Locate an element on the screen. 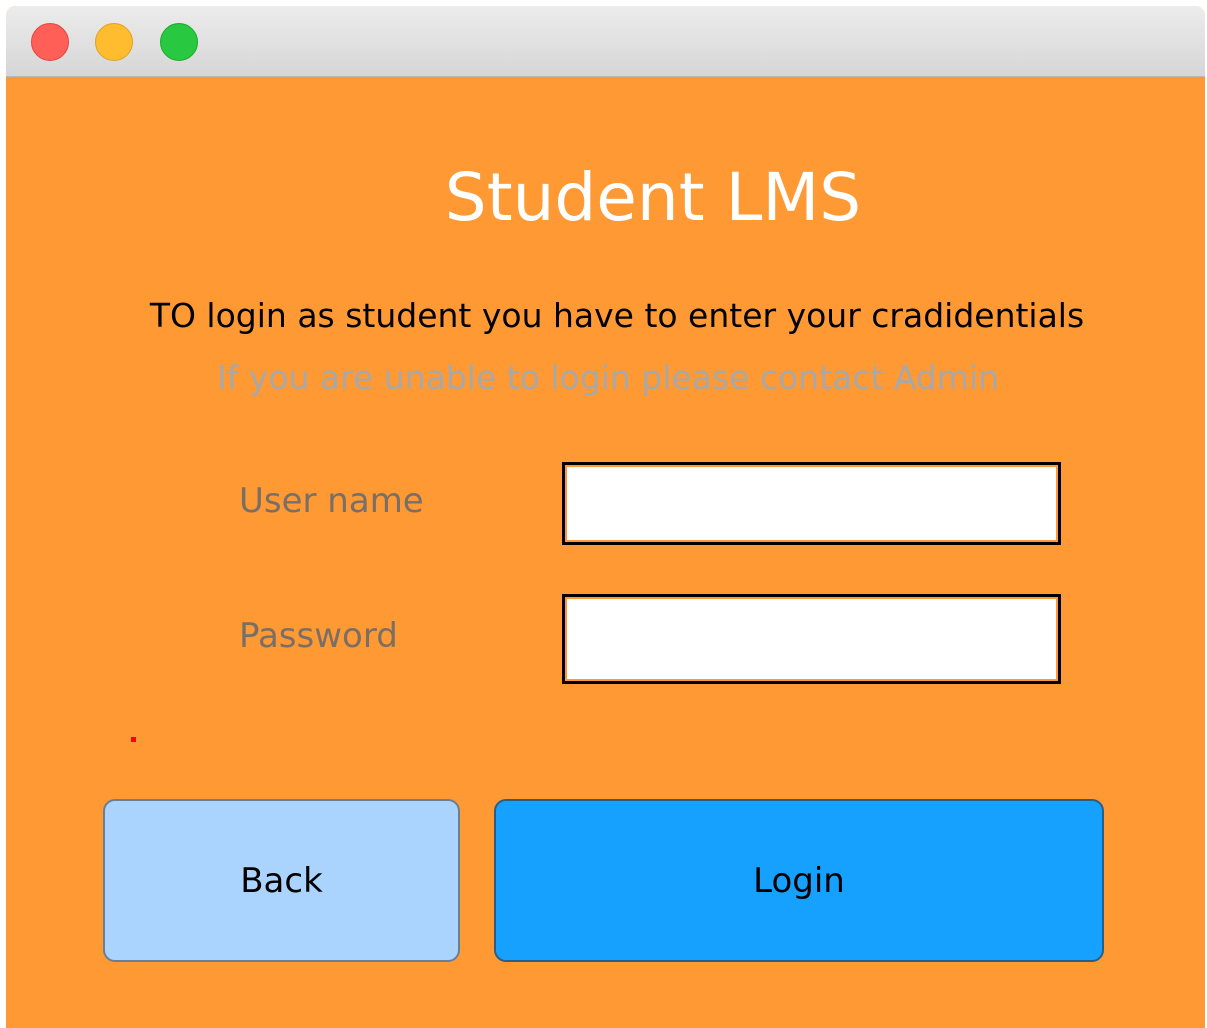 Image resolution: width=1207 pixels, height=1028 pixels. app-title: Student LMS is located at coordinates (653, 197).